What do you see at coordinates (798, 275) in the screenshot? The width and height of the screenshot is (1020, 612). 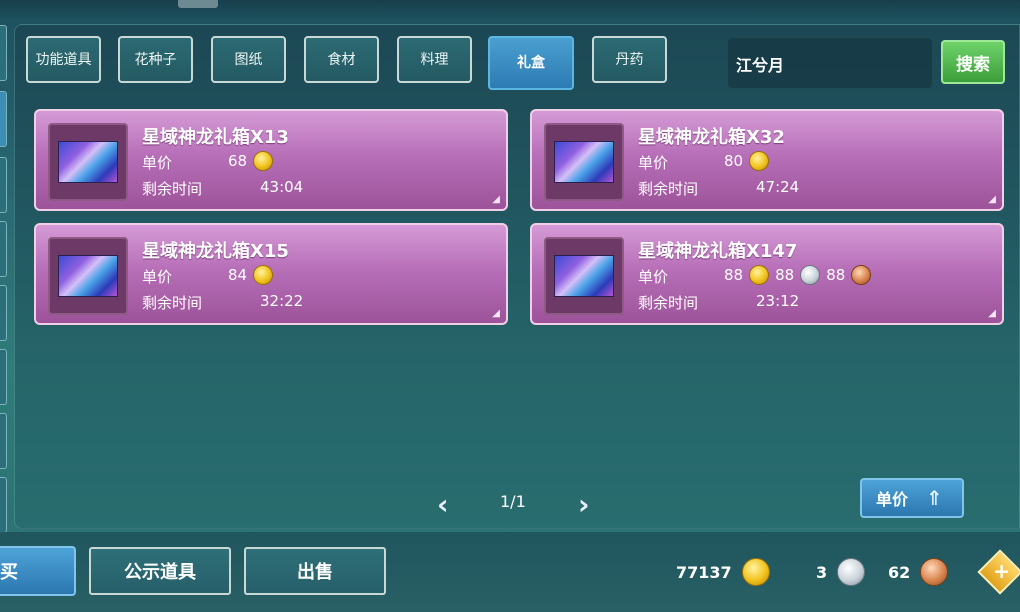 I see `price-row: 88 88 88` at bounding box center [798, 275].